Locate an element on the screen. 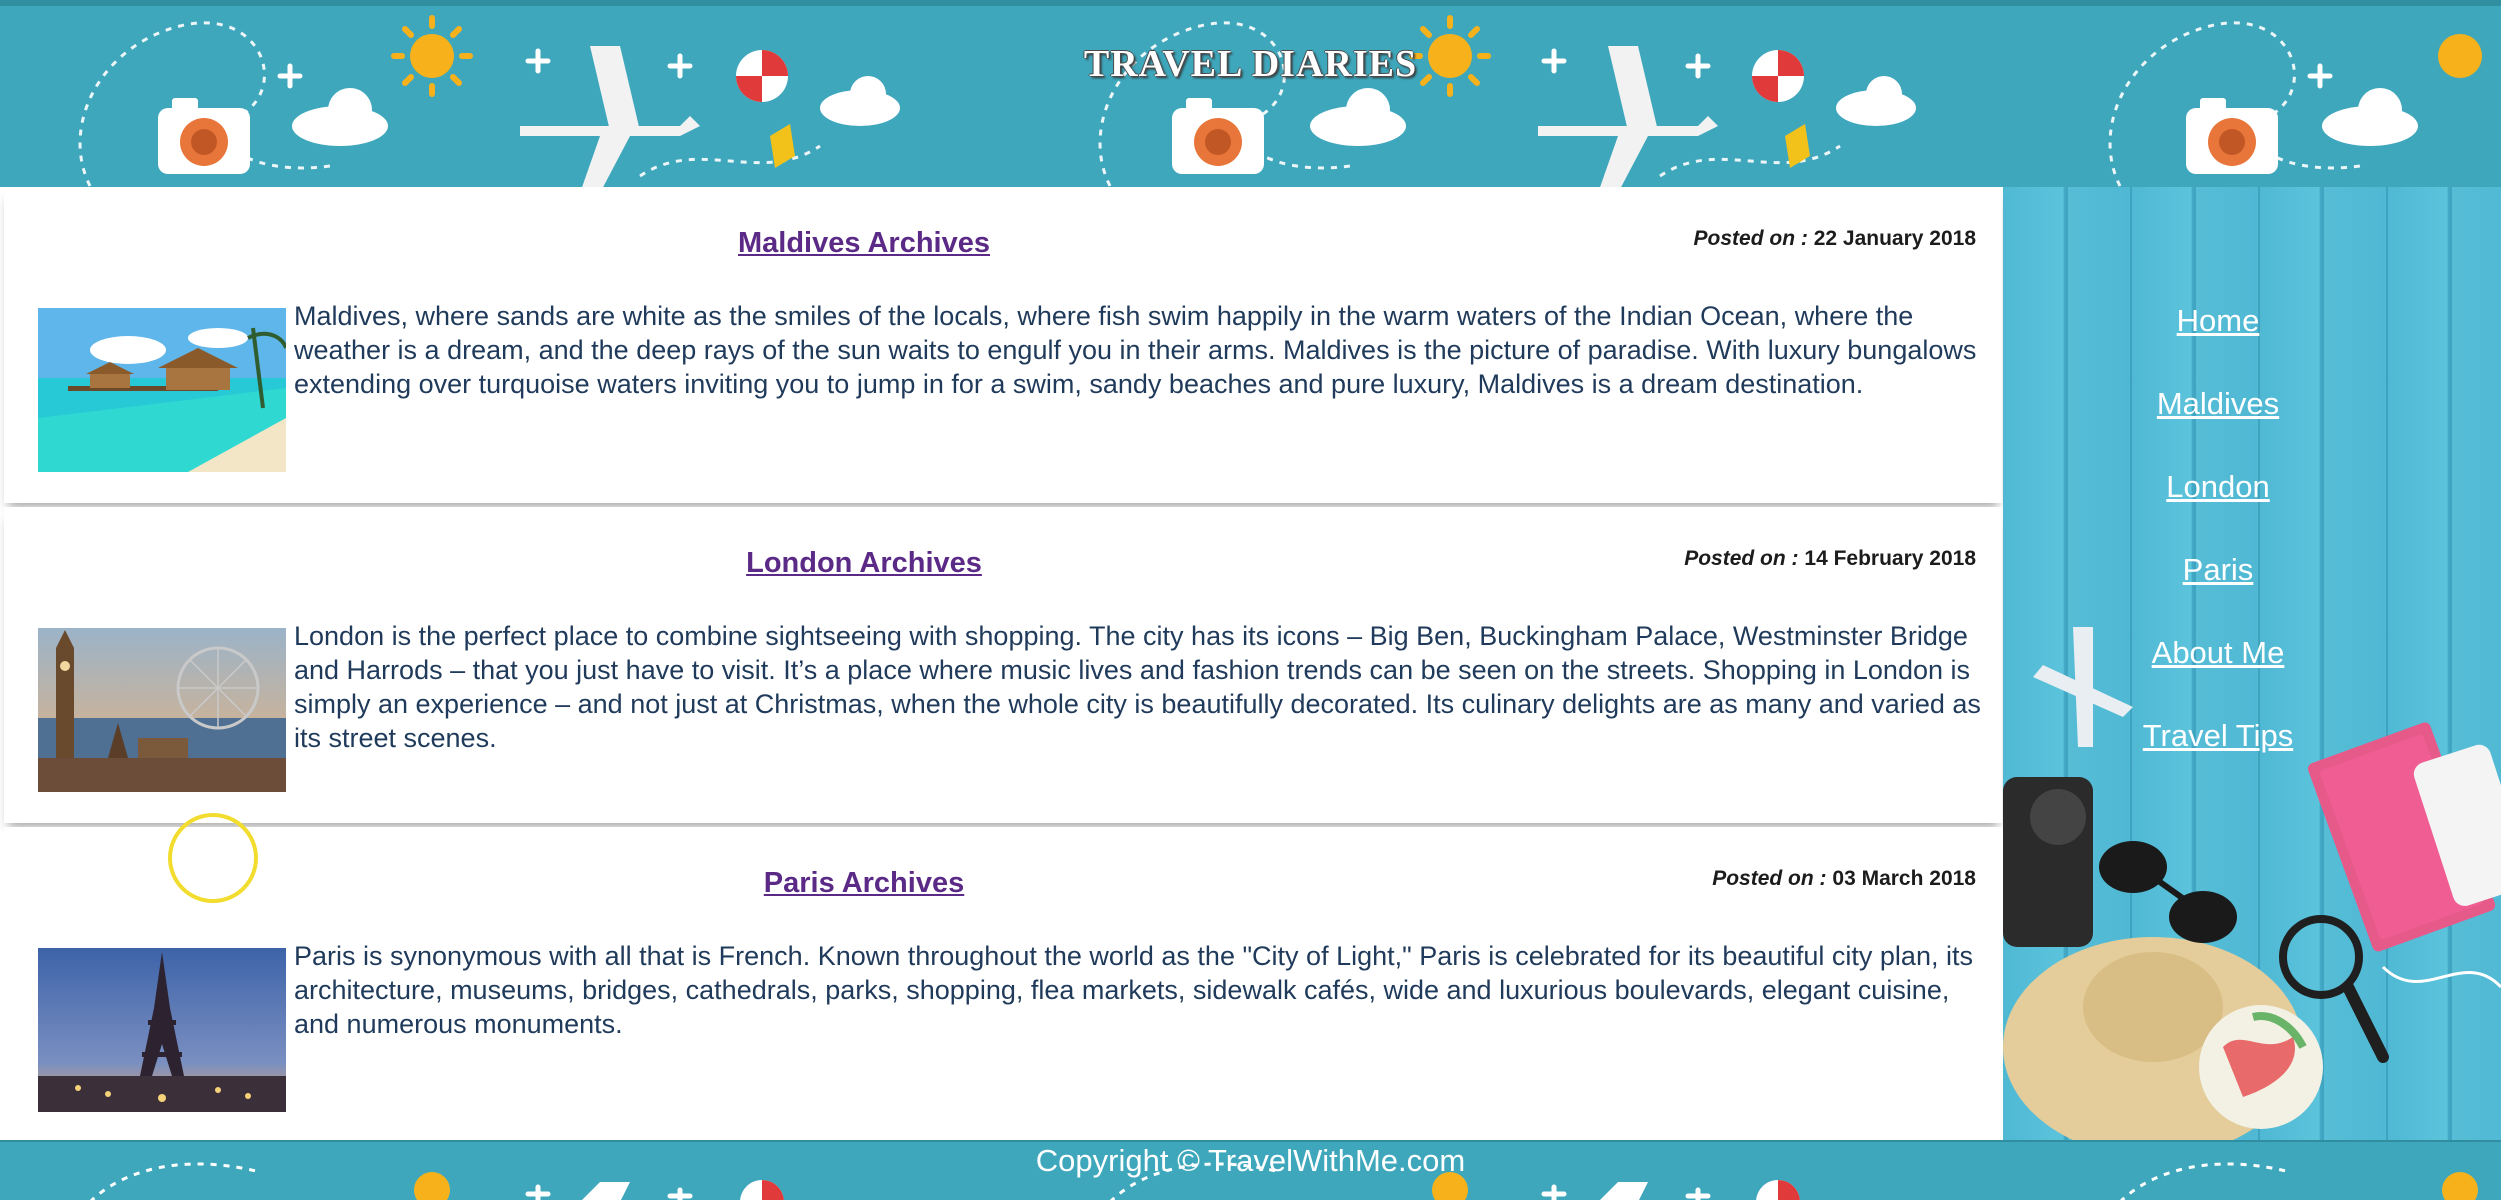 This screenshot has width=2501, height=1200. footer-banner: Copyright © TravelWithMe.com is located at coordinates (1250, 1170).